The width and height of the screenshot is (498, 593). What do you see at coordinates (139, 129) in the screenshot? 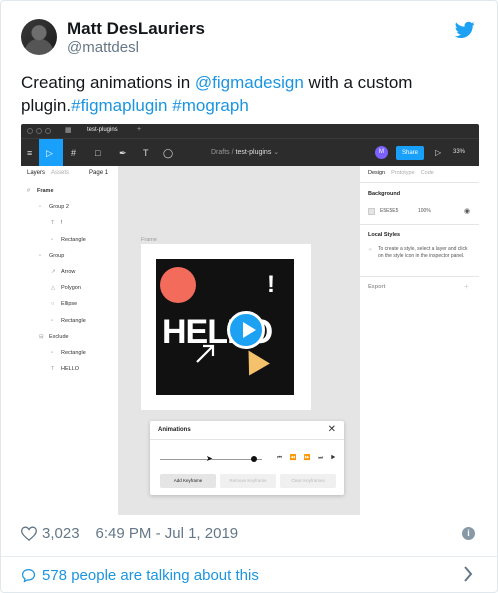
I see `new-tab-icon: +` at bounding box center [139, 129].